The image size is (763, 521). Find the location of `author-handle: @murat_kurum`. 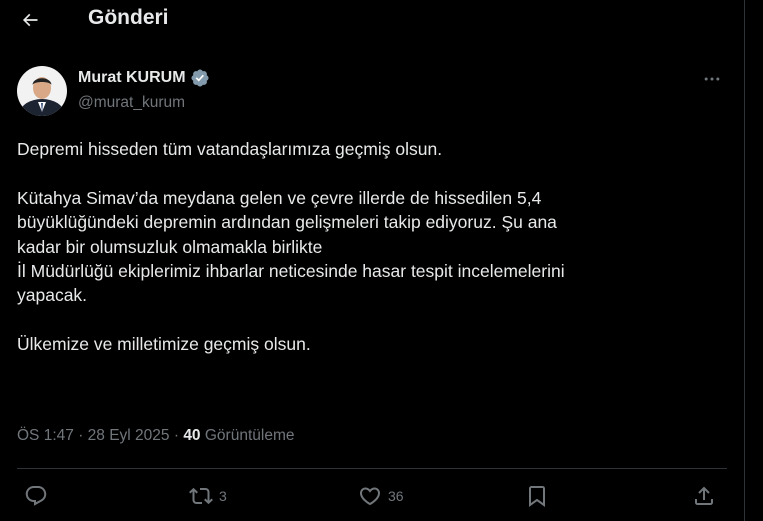

author-handle: @murat_kurum is located at coordinates (131, 103).